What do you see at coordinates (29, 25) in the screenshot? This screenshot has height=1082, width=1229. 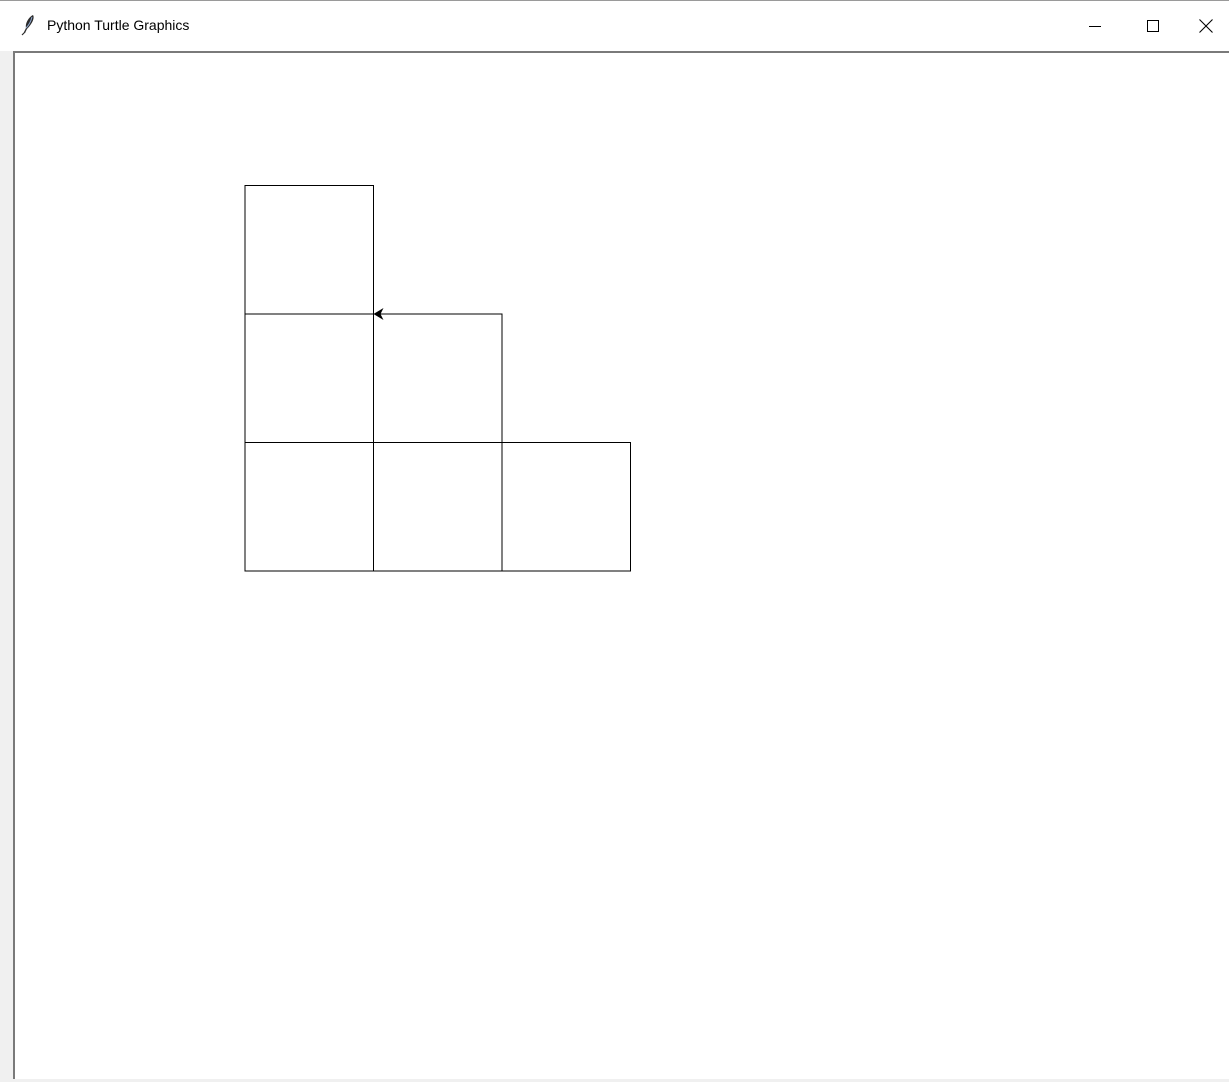 I see `feather-icon` at bounding box center [29, 25].